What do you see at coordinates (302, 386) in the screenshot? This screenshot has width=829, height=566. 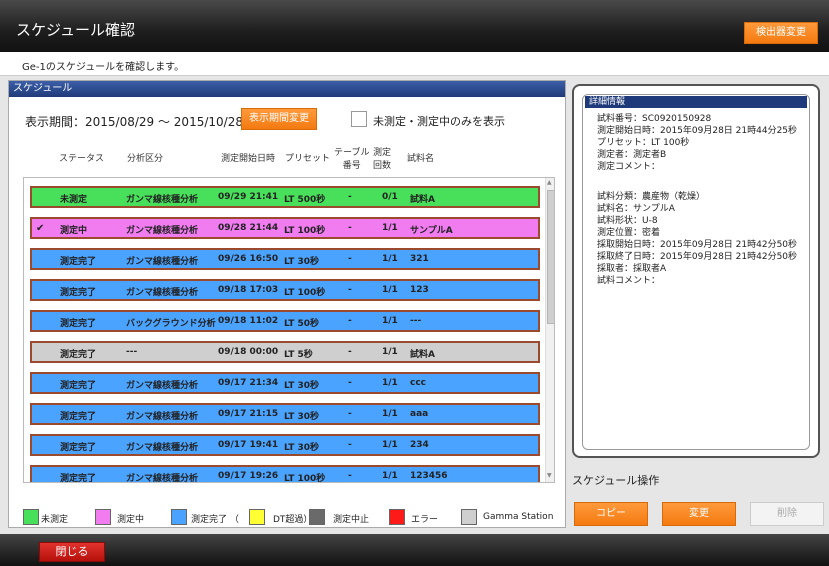 I see `row-preset: LT 30秒` at bounding box center [302, 386].